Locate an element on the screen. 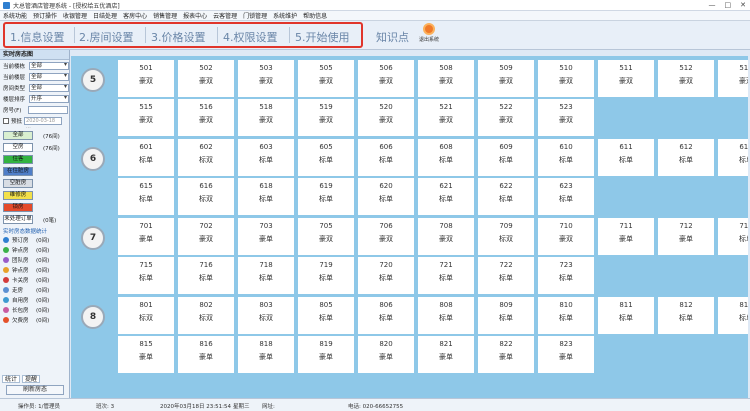  toolbar-start-using: 5.开始使用 is located at coordinates (322, 37).